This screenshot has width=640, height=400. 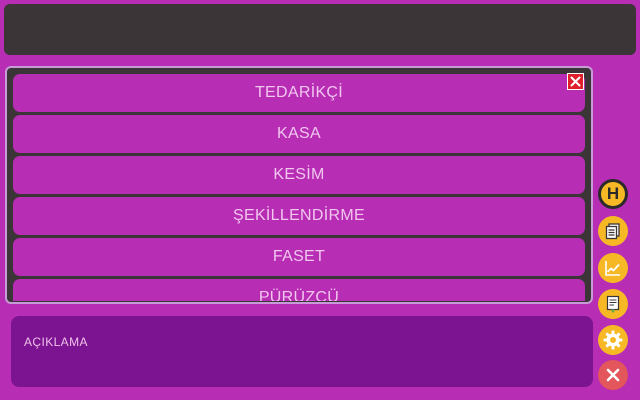 I want to click on panel-close-button, so click(x=575, y=81).